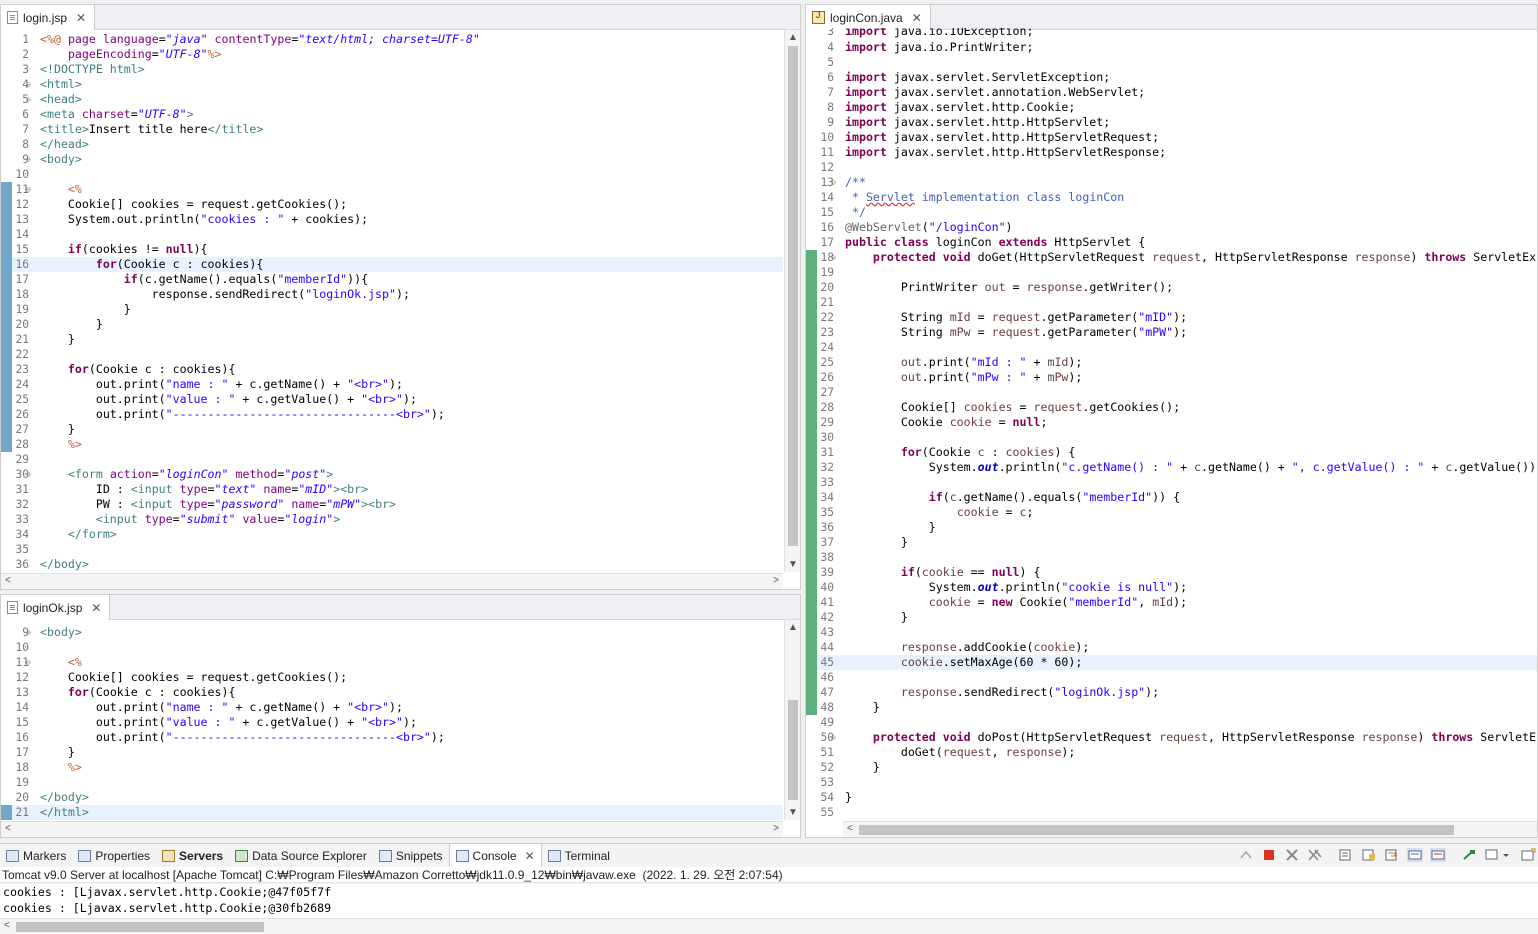  What do you see at coordinates (1171, 17) in the screenshot?
I see `editor-tabbar: loginCon.java ✕` at bounding box center [1171, 17].